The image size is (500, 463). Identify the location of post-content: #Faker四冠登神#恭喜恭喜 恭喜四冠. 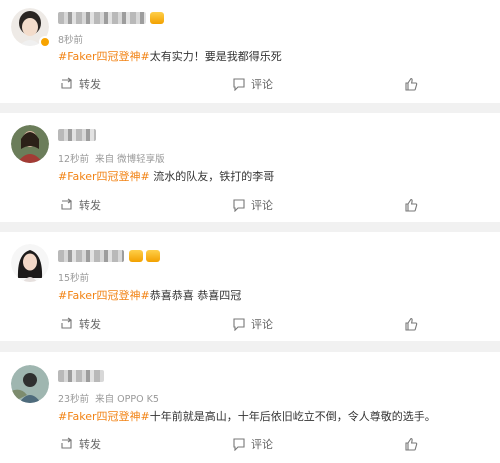
(149, 295).